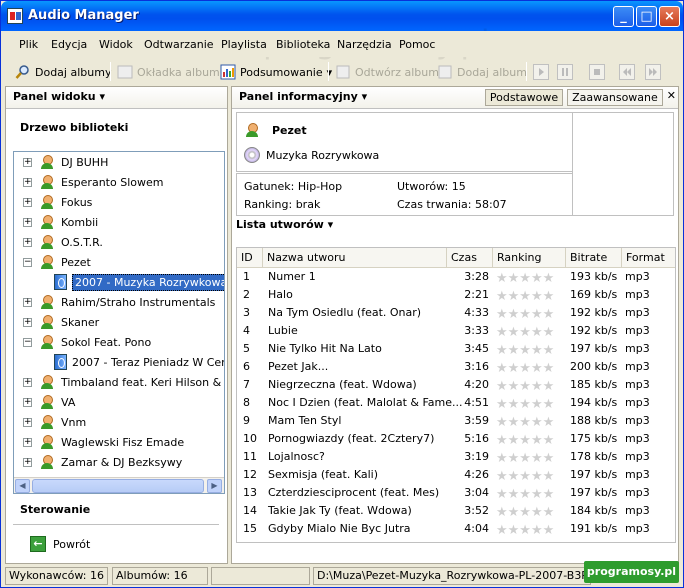 This screenshot has width=684, height=588. Describe the element at coordinates (276, 72) in the screenshot. I see `summary-button: Podsumowanie ▾` at that location.